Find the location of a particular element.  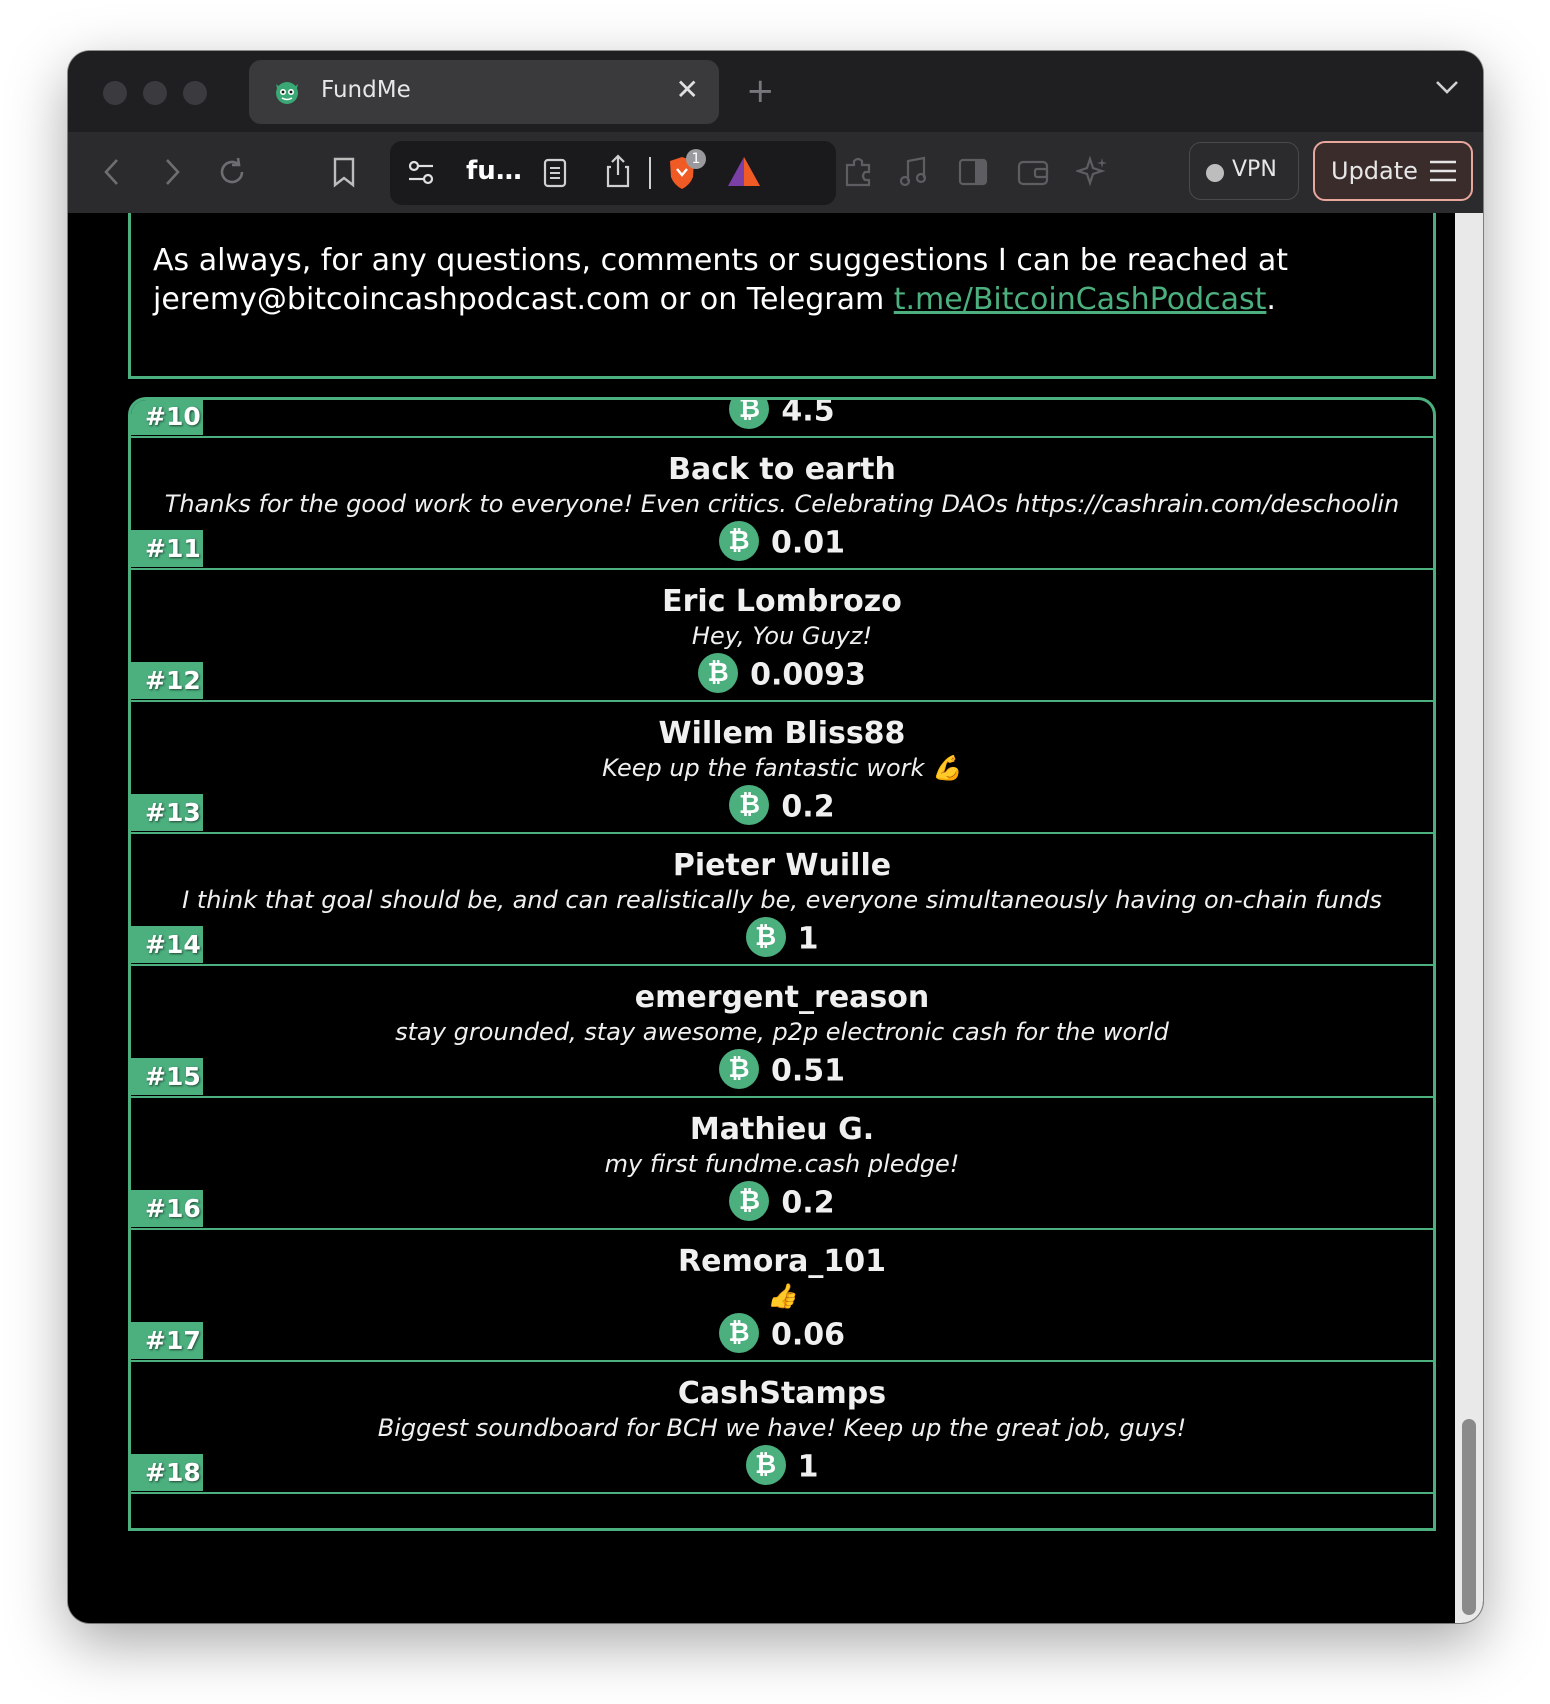

fundme-favicon-icon is located at coordinates (287, 93).